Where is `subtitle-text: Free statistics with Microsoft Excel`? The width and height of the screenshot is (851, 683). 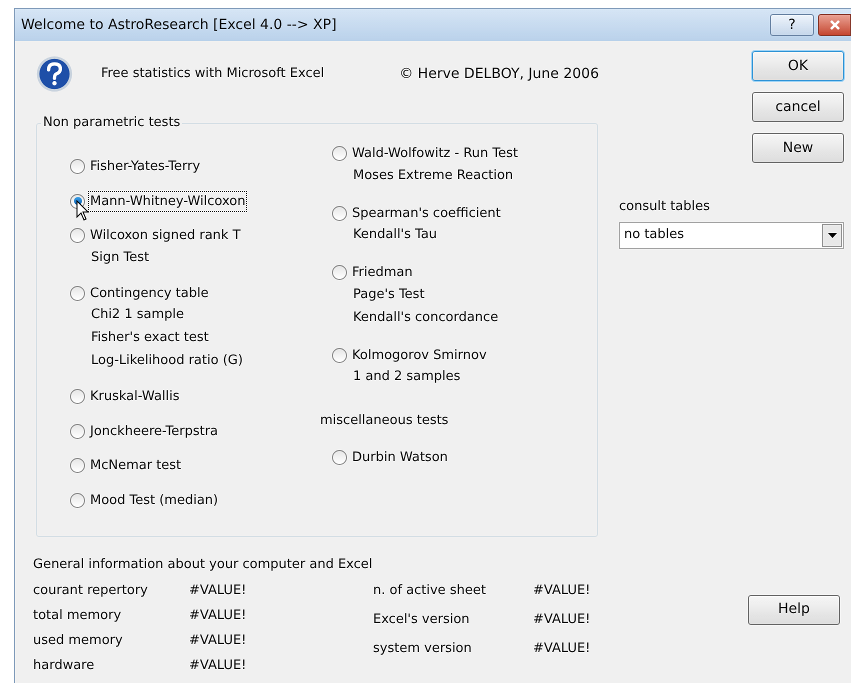 subtitle-text: Free statistics with Microsoft Excel is located at coordinates (213, 74).